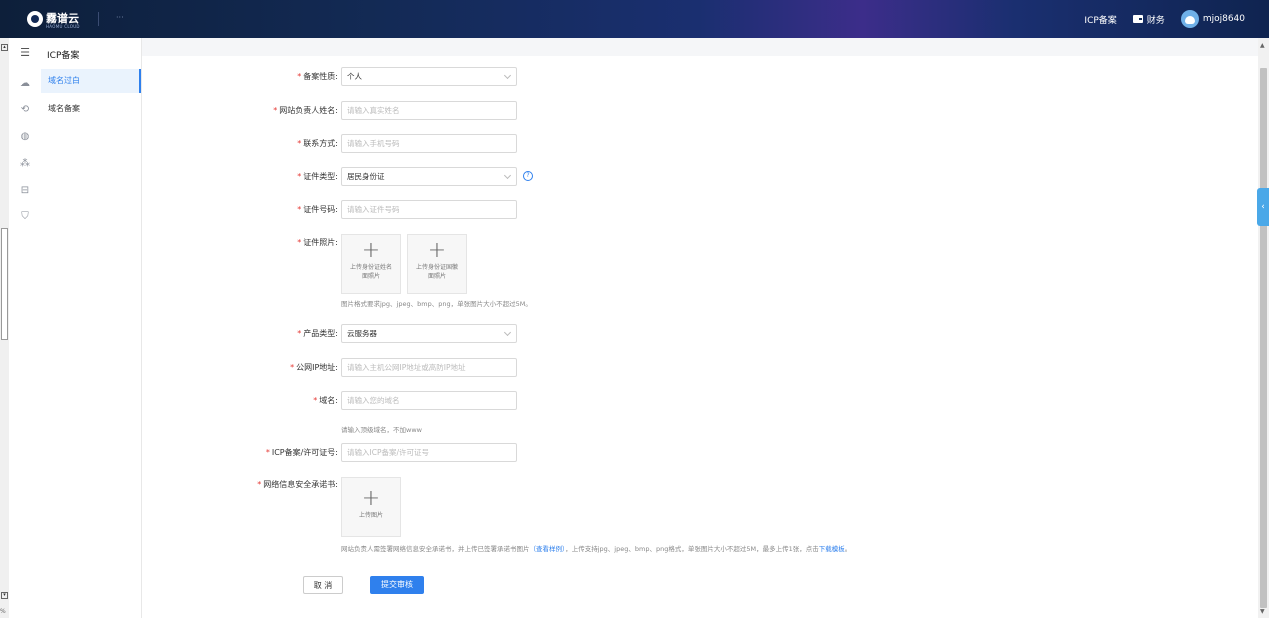  I want to click on phone-input: 请输入手机号码, so click(429, 143).